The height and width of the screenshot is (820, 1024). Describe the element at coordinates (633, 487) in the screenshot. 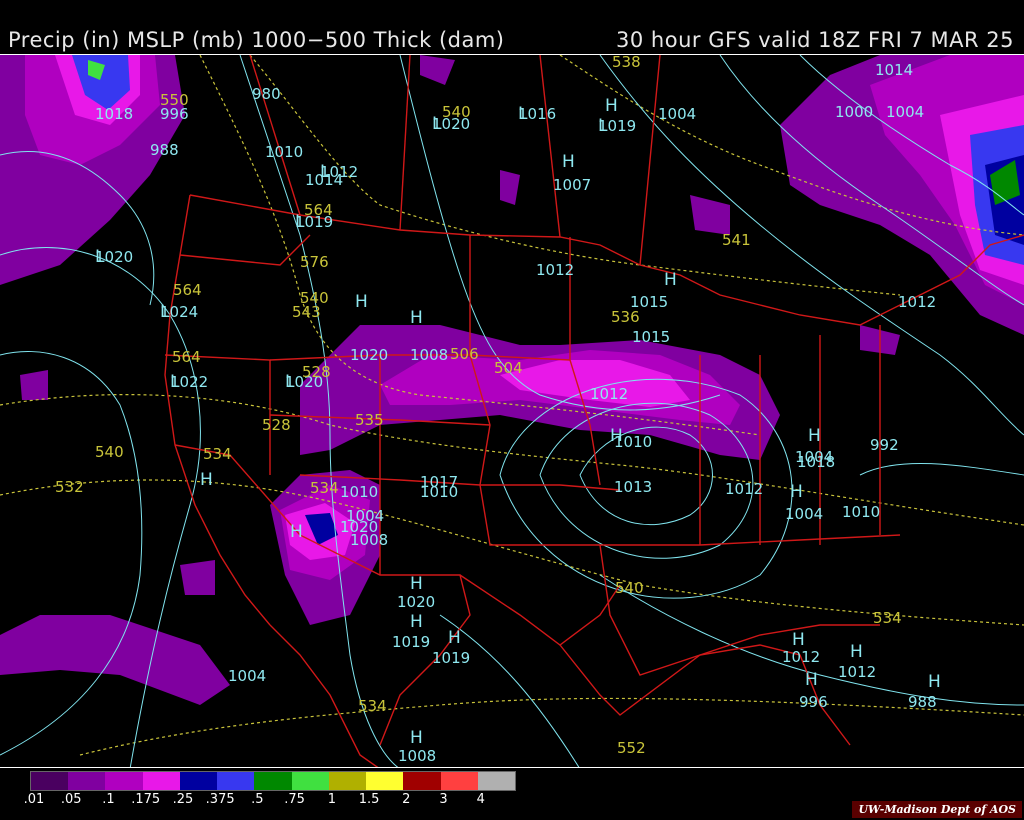

I see `pressure-label: 1013` at that location.